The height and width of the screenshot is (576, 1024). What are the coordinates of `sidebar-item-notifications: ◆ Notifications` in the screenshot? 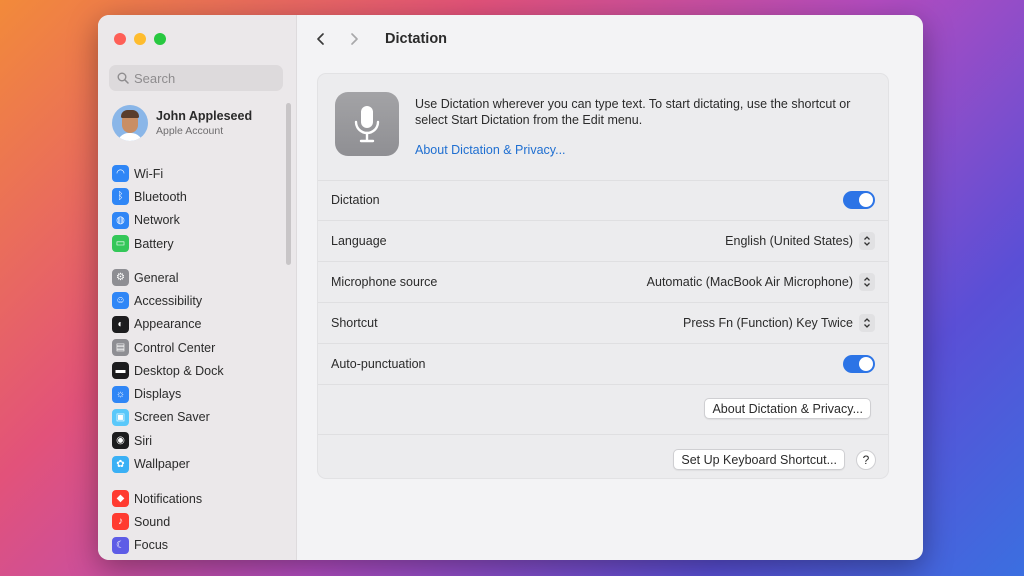 It's located at (202, 498).